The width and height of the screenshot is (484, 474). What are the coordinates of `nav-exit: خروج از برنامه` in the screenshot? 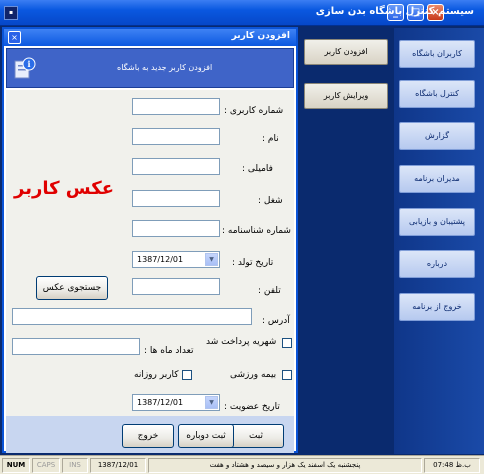 It's located at (437, 307).